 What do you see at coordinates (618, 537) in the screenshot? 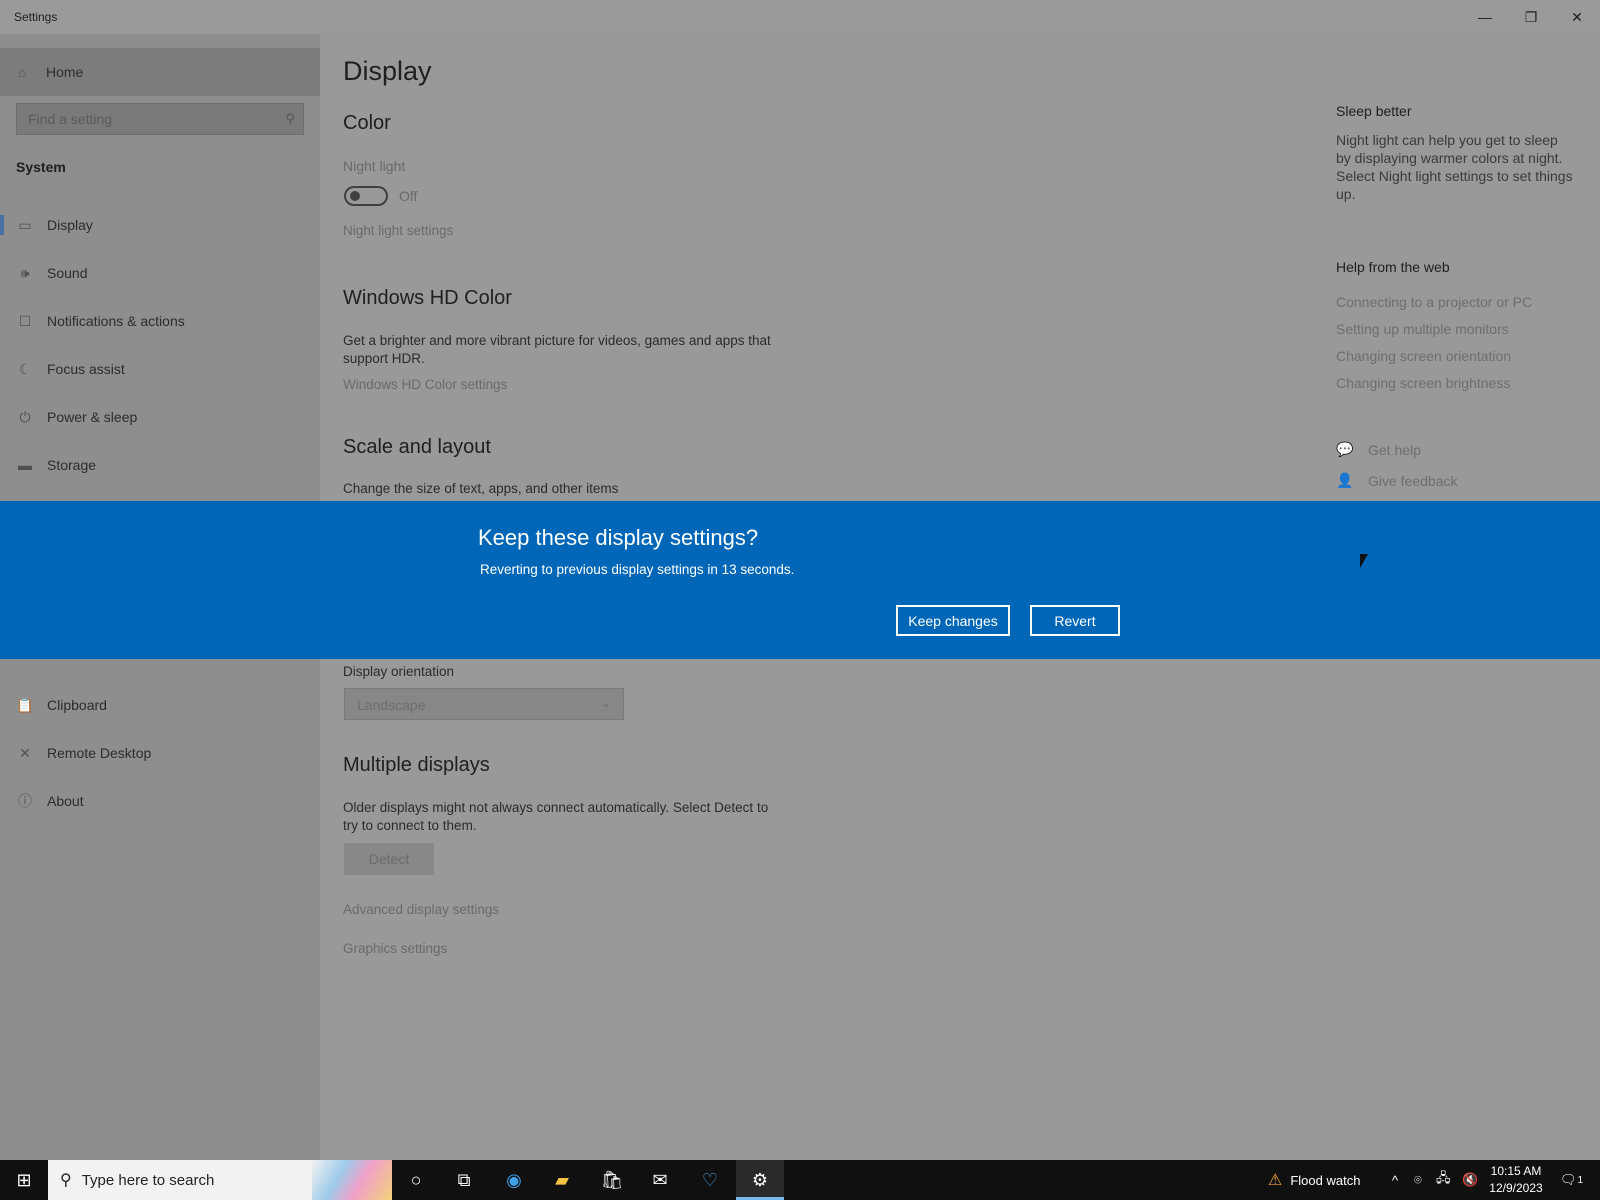
I see `dialog-title: Keep these display settings?` at bounding box center [618, 537].